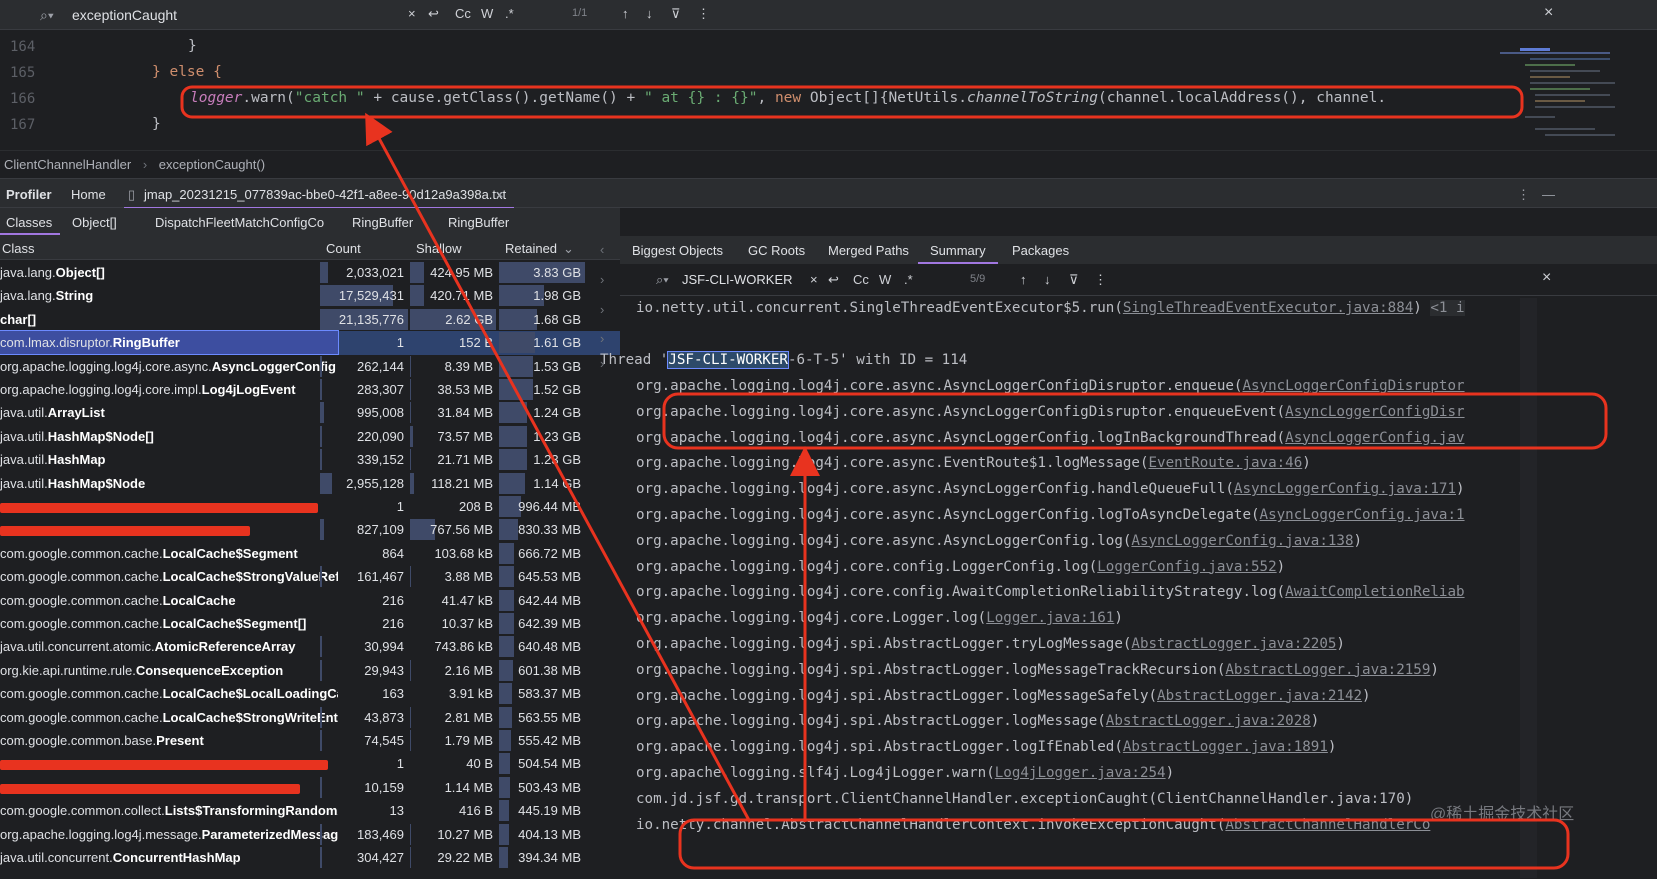  I want to click on tab-classes: Classes, so click(29, 222).